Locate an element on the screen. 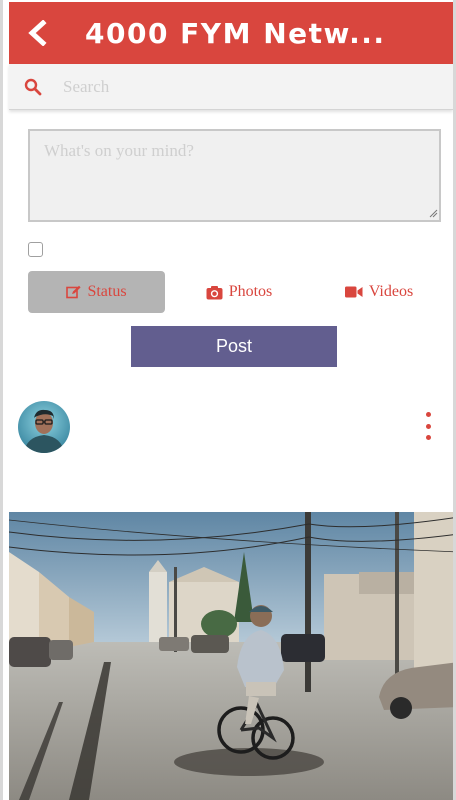  tab-videos: Videos is located at coordinates (379, 292).